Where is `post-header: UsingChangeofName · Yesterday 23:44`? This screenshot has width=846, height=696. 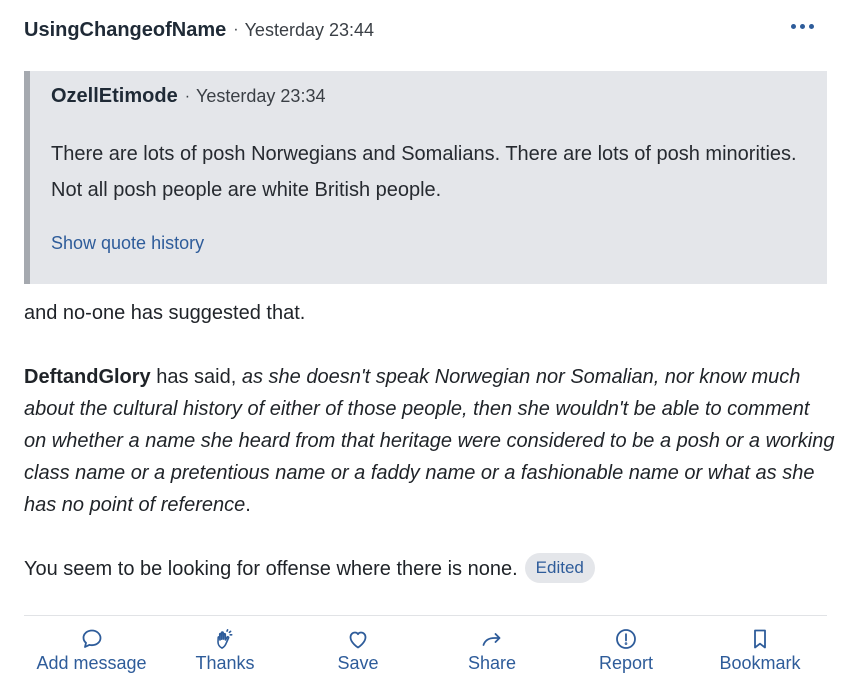 post-header: UsingChangeofName · Yesterday 23:44 is located at coordinates (425, 30).